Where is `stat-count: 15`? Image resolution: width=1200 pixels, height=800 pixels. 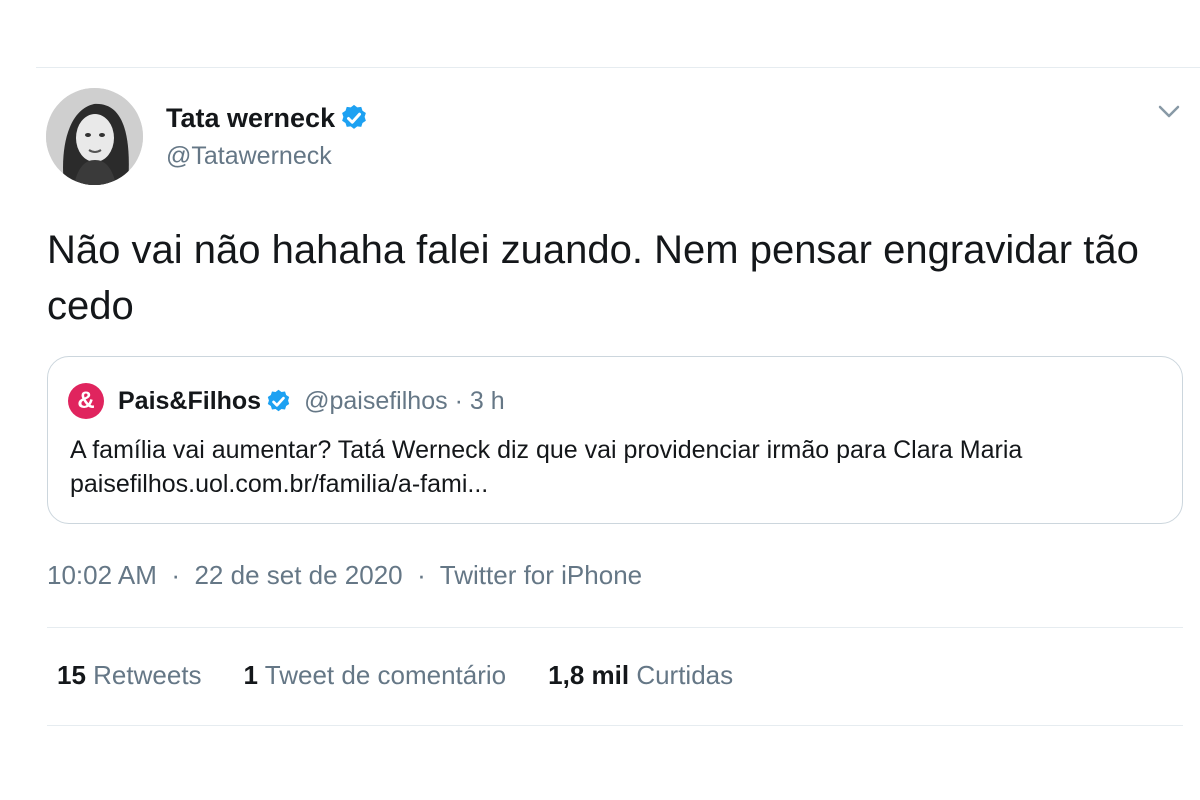 stat-count: 15 is located at coordinates (71, 675).